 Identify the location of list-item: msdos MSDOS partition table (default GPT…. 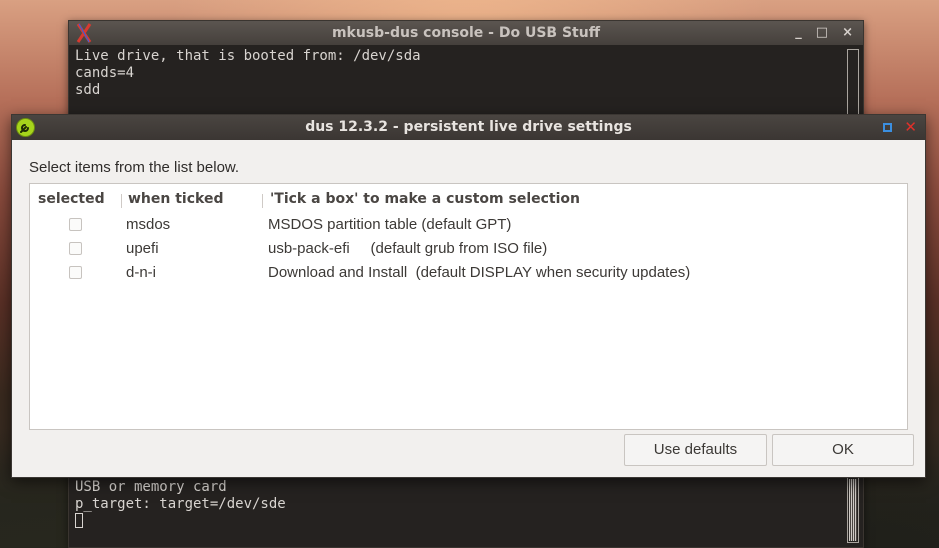
(468, 225).